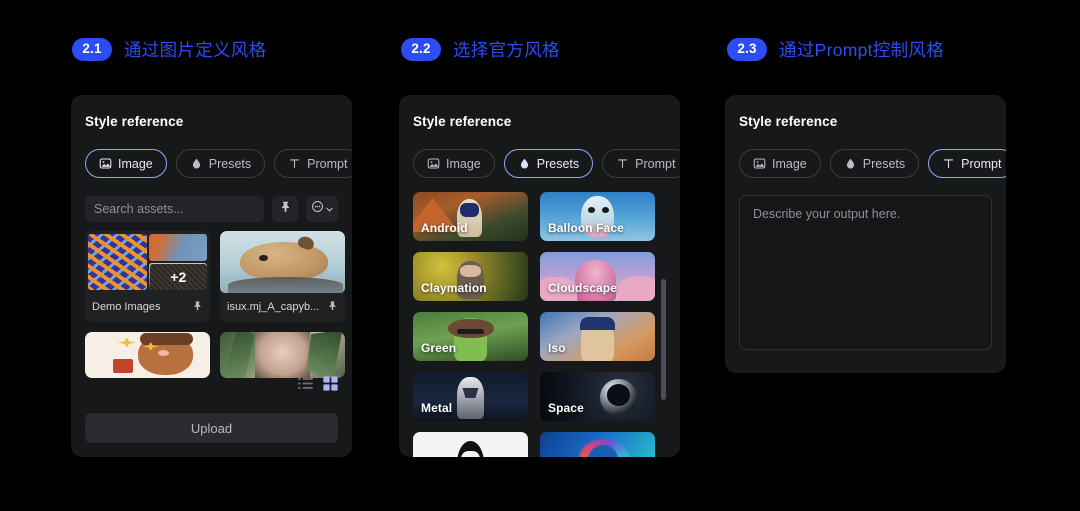  What do you see at coordinates (278, 383) in the screenshot?
I see `view-toggle` at bounding box center [278, 383].